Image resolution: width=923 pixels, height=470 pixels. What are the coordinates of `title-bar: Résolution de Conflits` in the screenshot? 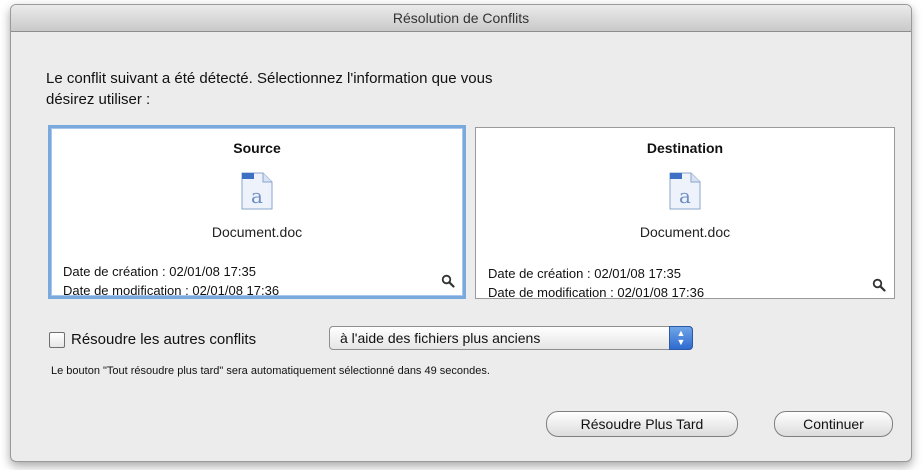 It's located at (461, 18).